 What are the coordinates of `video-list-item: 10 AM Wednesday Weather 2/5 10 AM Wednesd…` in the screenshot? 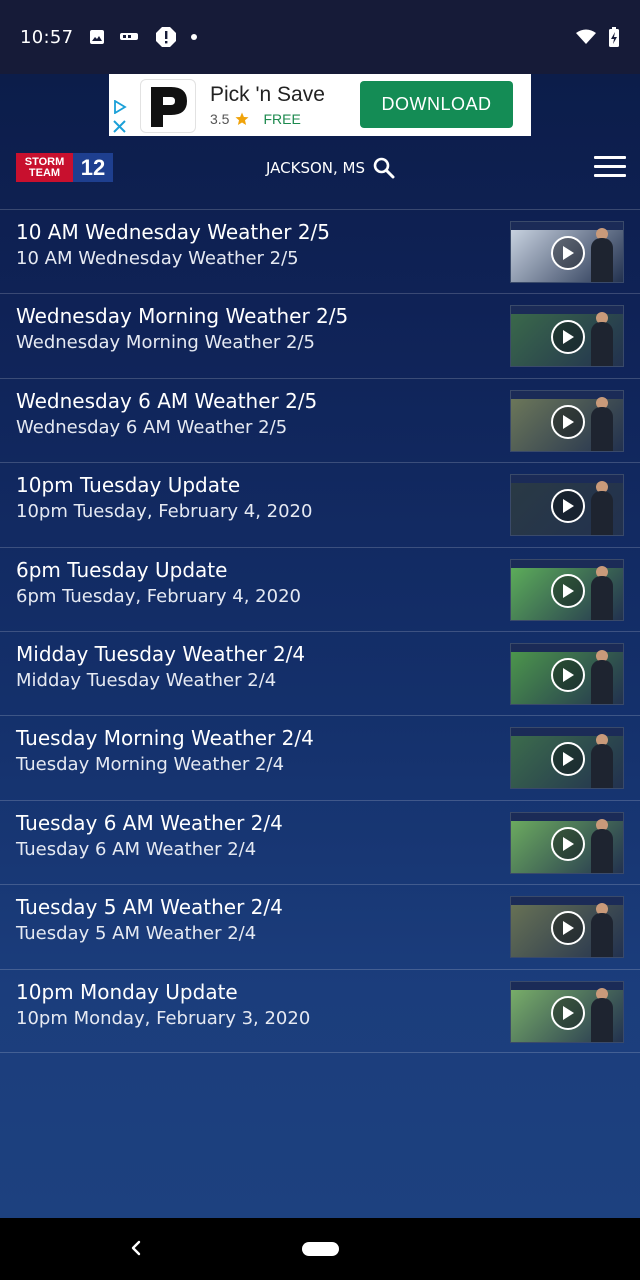 It's located at (320, 251).